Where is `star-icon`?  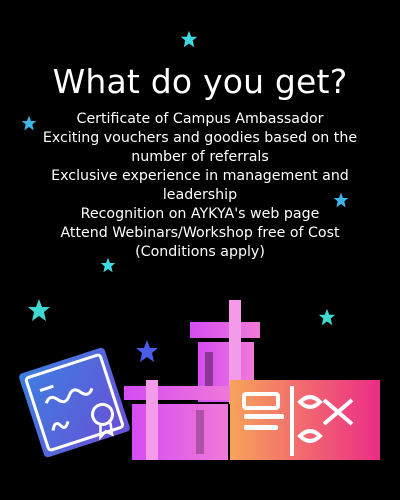 star-icon is located at coordinates (189, 39).